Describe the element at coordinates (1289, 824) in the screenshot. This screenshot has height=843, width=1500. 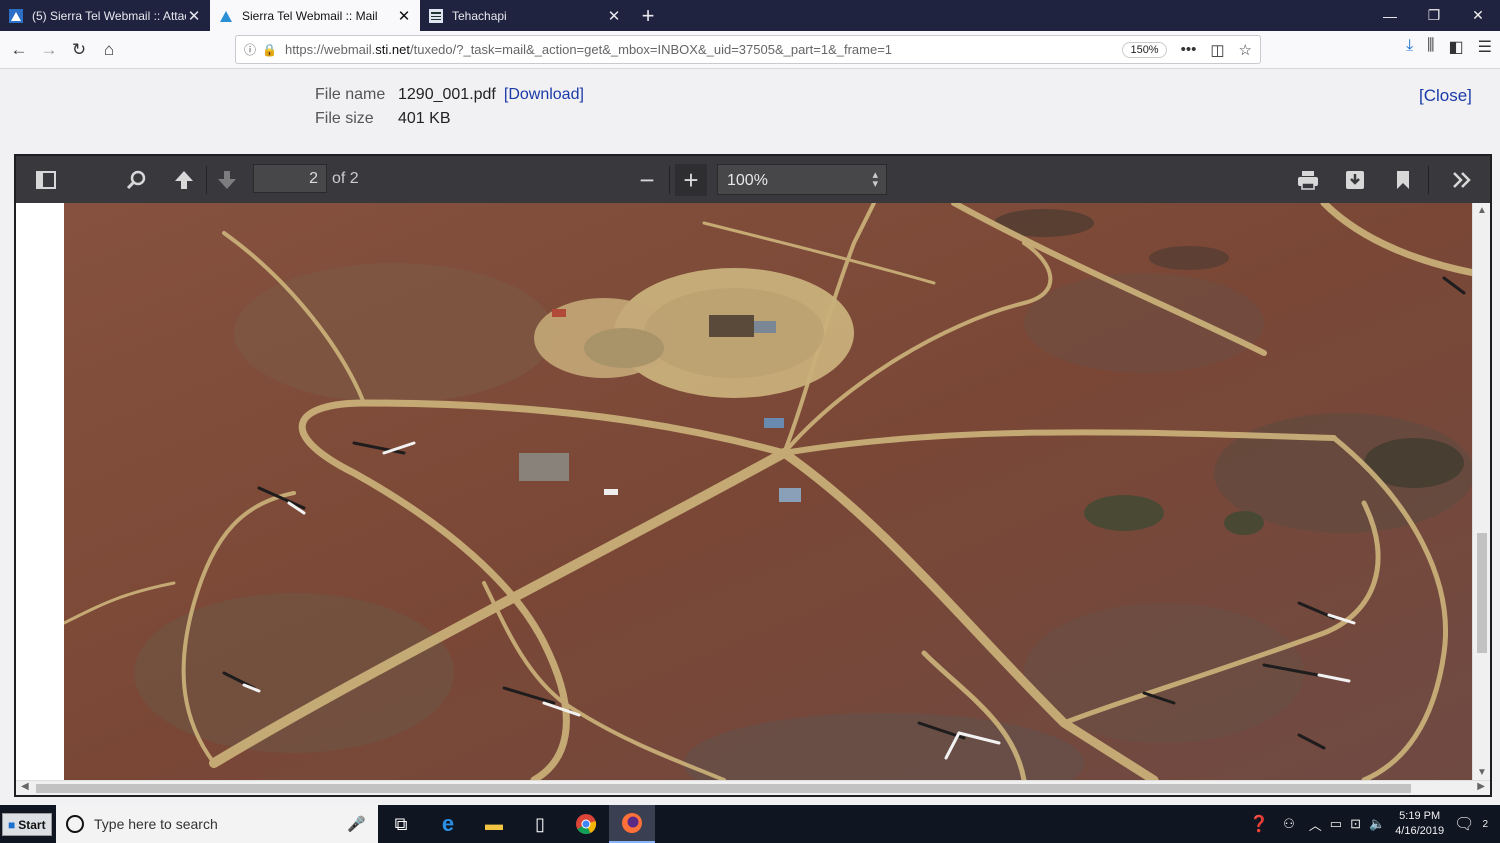
I see `people-icon: ⚇` at that location.